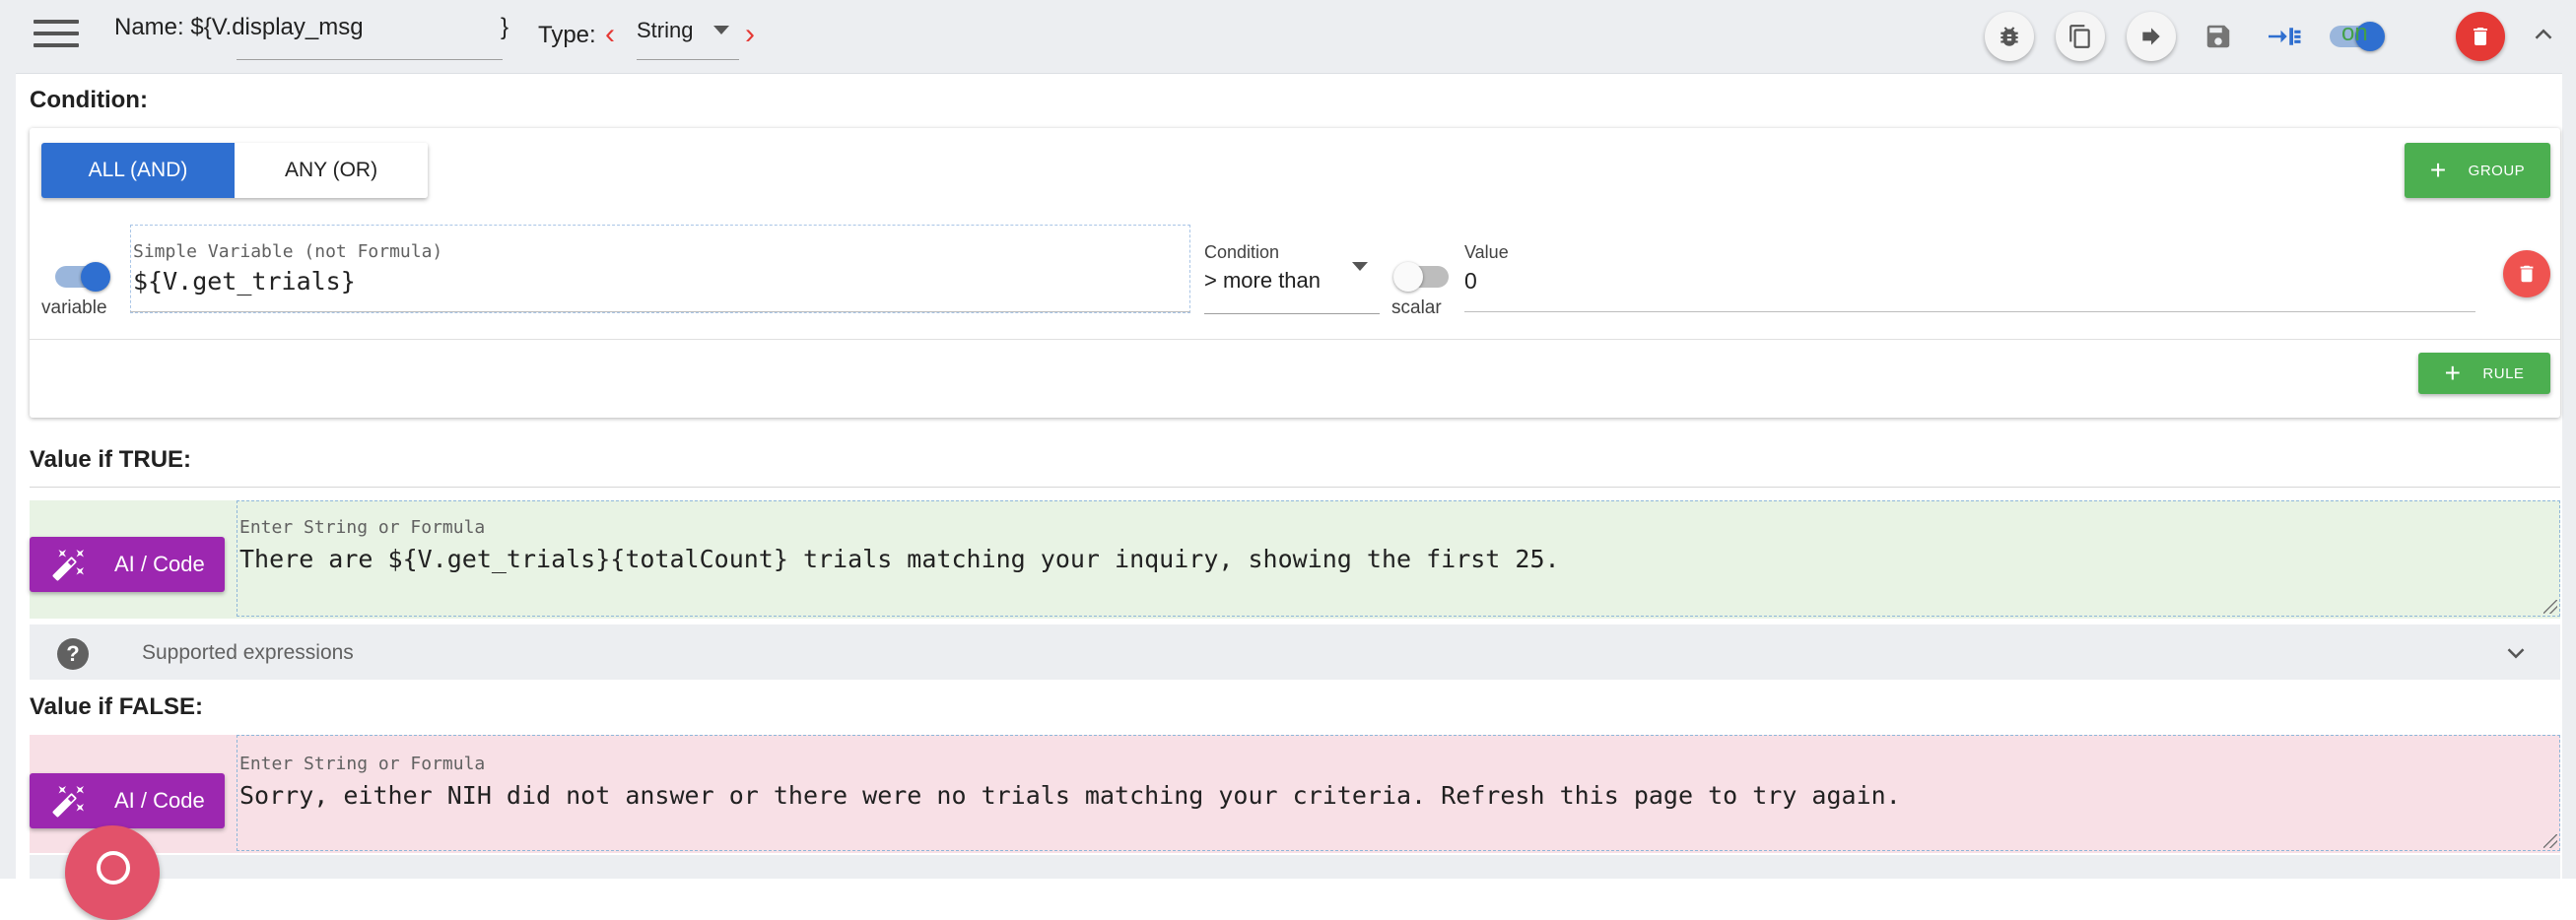 The image size is (2576, 920). I want to click on add-rule-button: + RULE, so click(2484, 373).